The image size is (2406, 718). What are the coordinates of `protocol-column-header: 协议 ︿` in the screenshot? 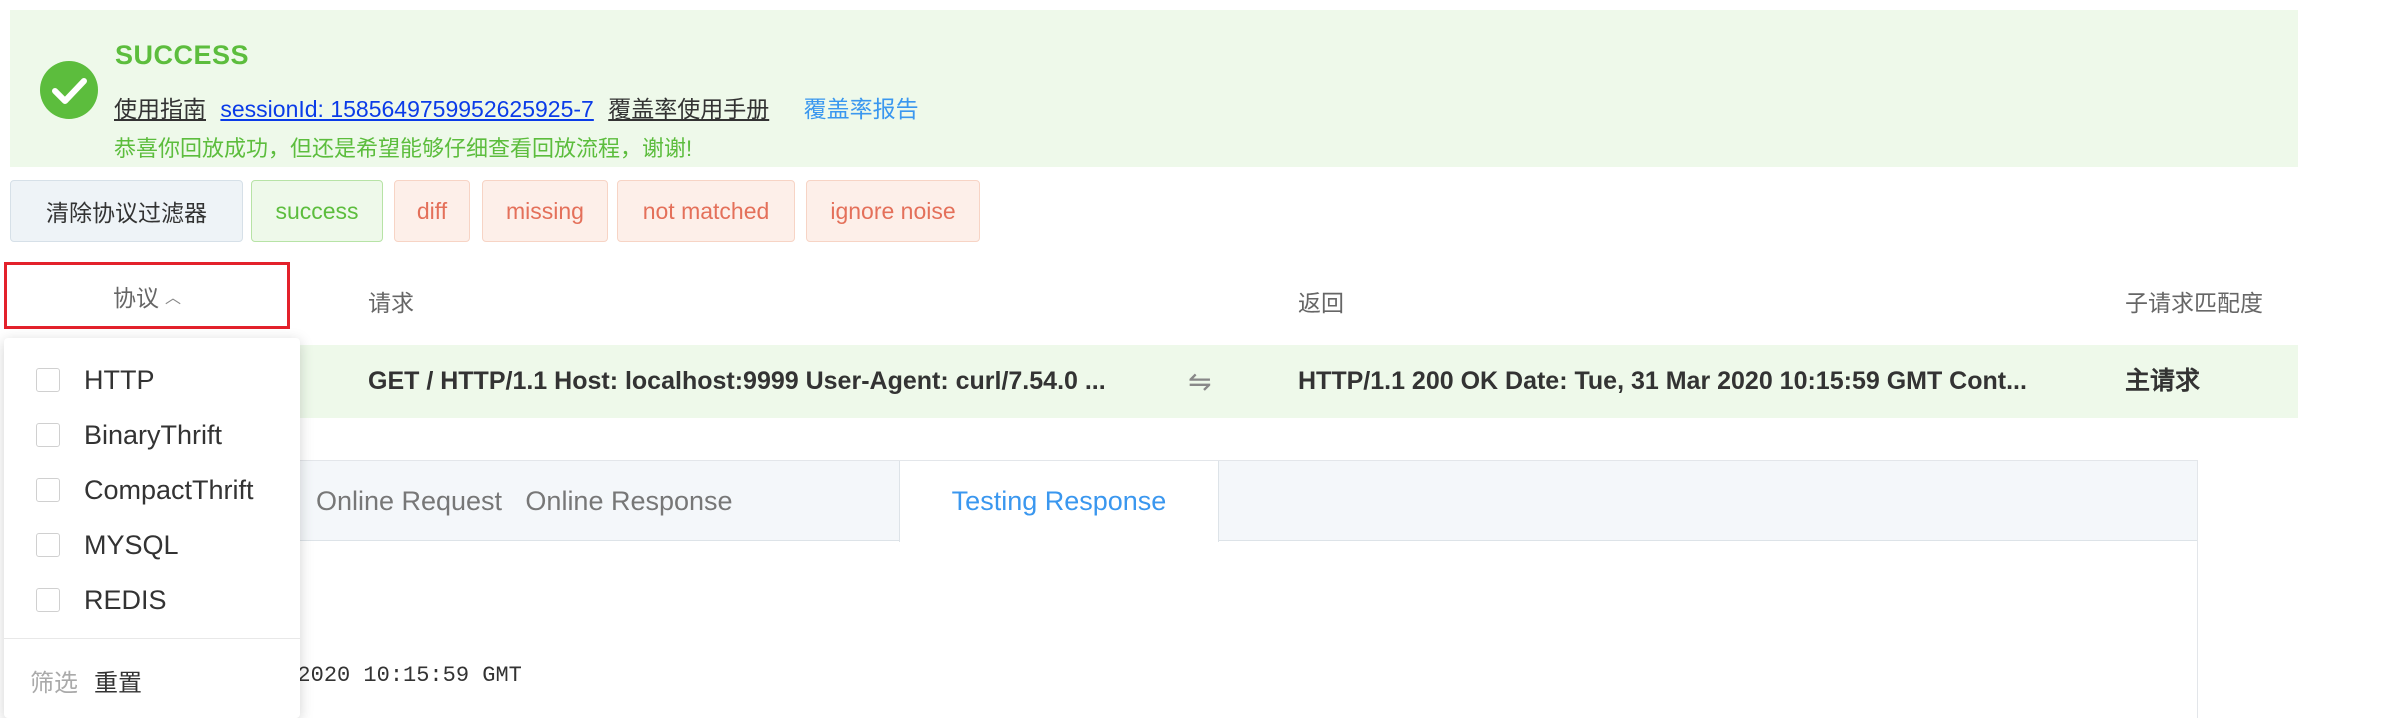 It's located at (147, 295).